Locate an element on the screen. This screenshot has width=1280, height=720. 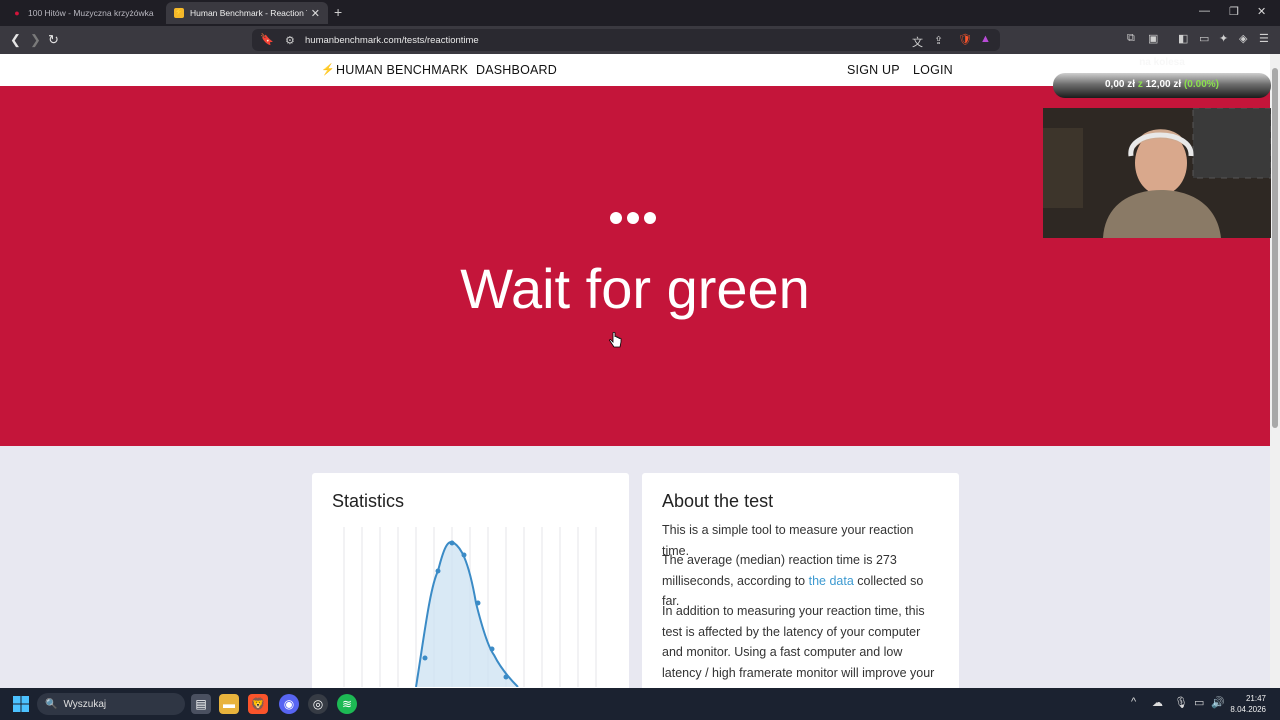
tab-title: Human Benchmark - Reaction Ti is located at coordinates (248, 13).